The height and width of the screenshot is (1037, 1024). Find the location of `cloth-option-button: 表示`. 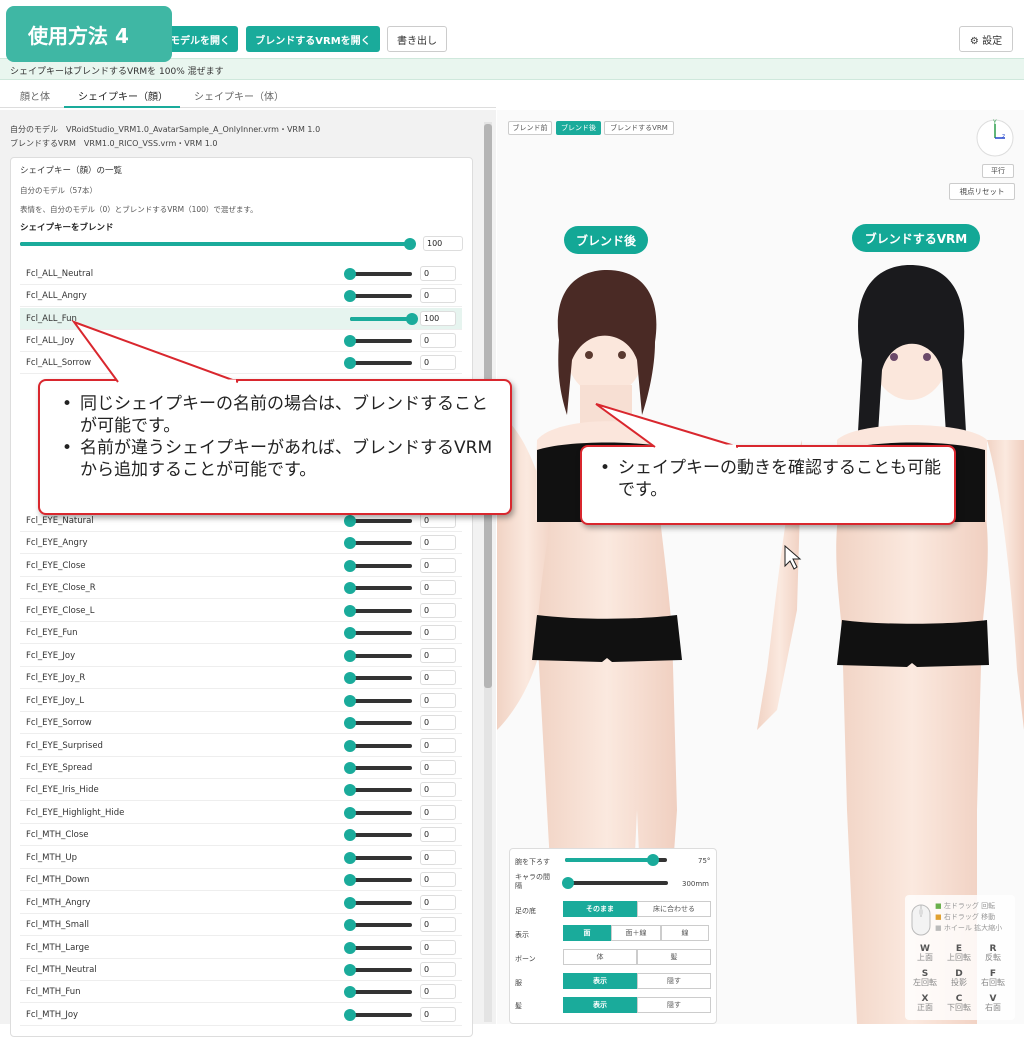

cloth-option-button: 表示 is located at coordinates (600, 981).